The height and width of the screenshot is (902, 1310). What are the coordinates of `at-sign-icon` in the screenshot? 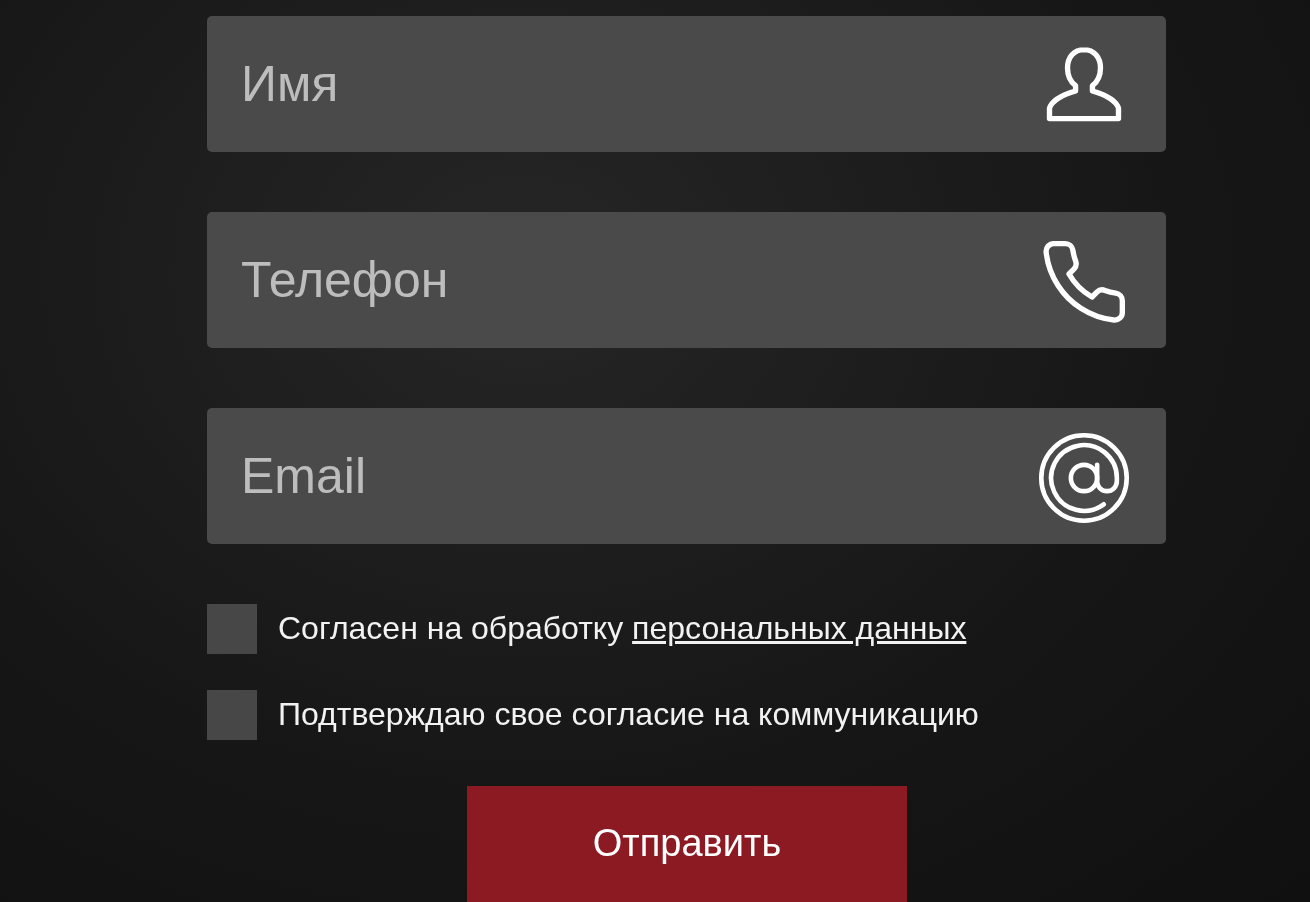 It's located at (1084, 477).